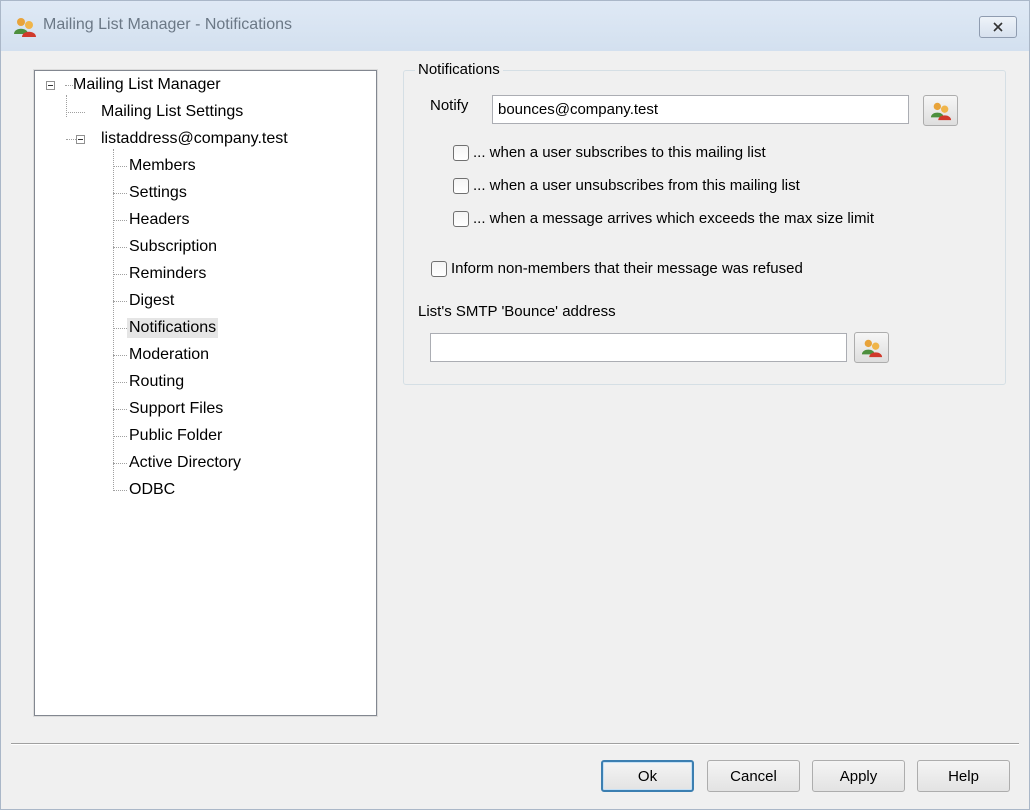  What do you see at coordinates (858, 776) in the screenshot?
I see `apply-button: Apply` at bounding box center [858, 776].